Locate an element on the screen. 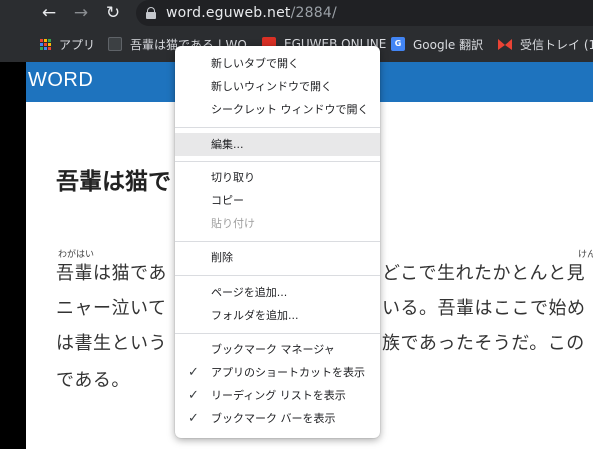 This screenshot has width=593, height=449. paragraph-line: ニャー泣いて is located at coordinates (111, 308).